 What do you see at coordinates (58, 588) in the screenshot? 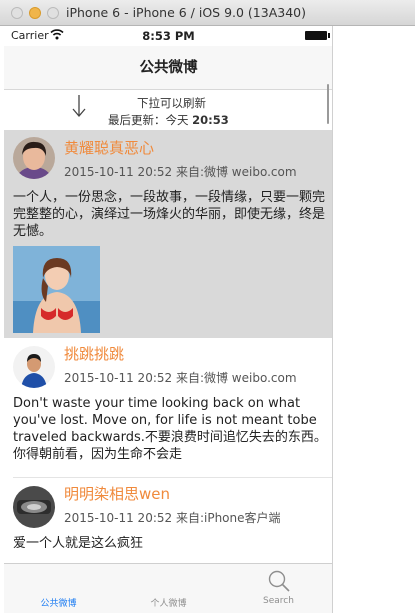
I see `tab-public-weibo: 公共微博` at bounding box center [58, 588].